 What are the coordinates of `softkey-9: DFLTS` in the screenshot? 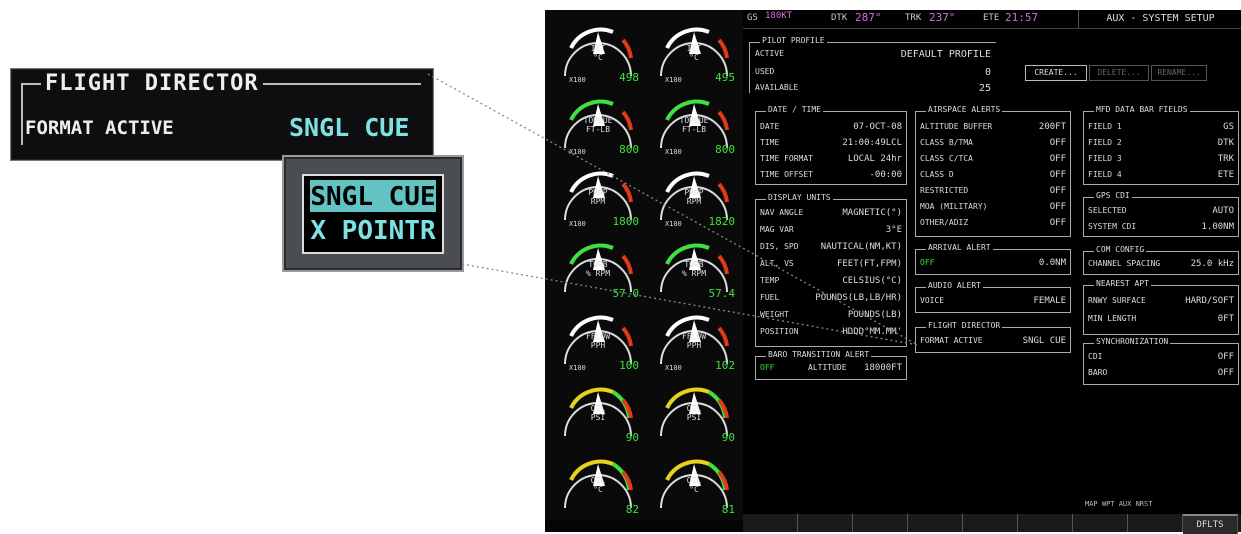 It's located at (1210, 524).